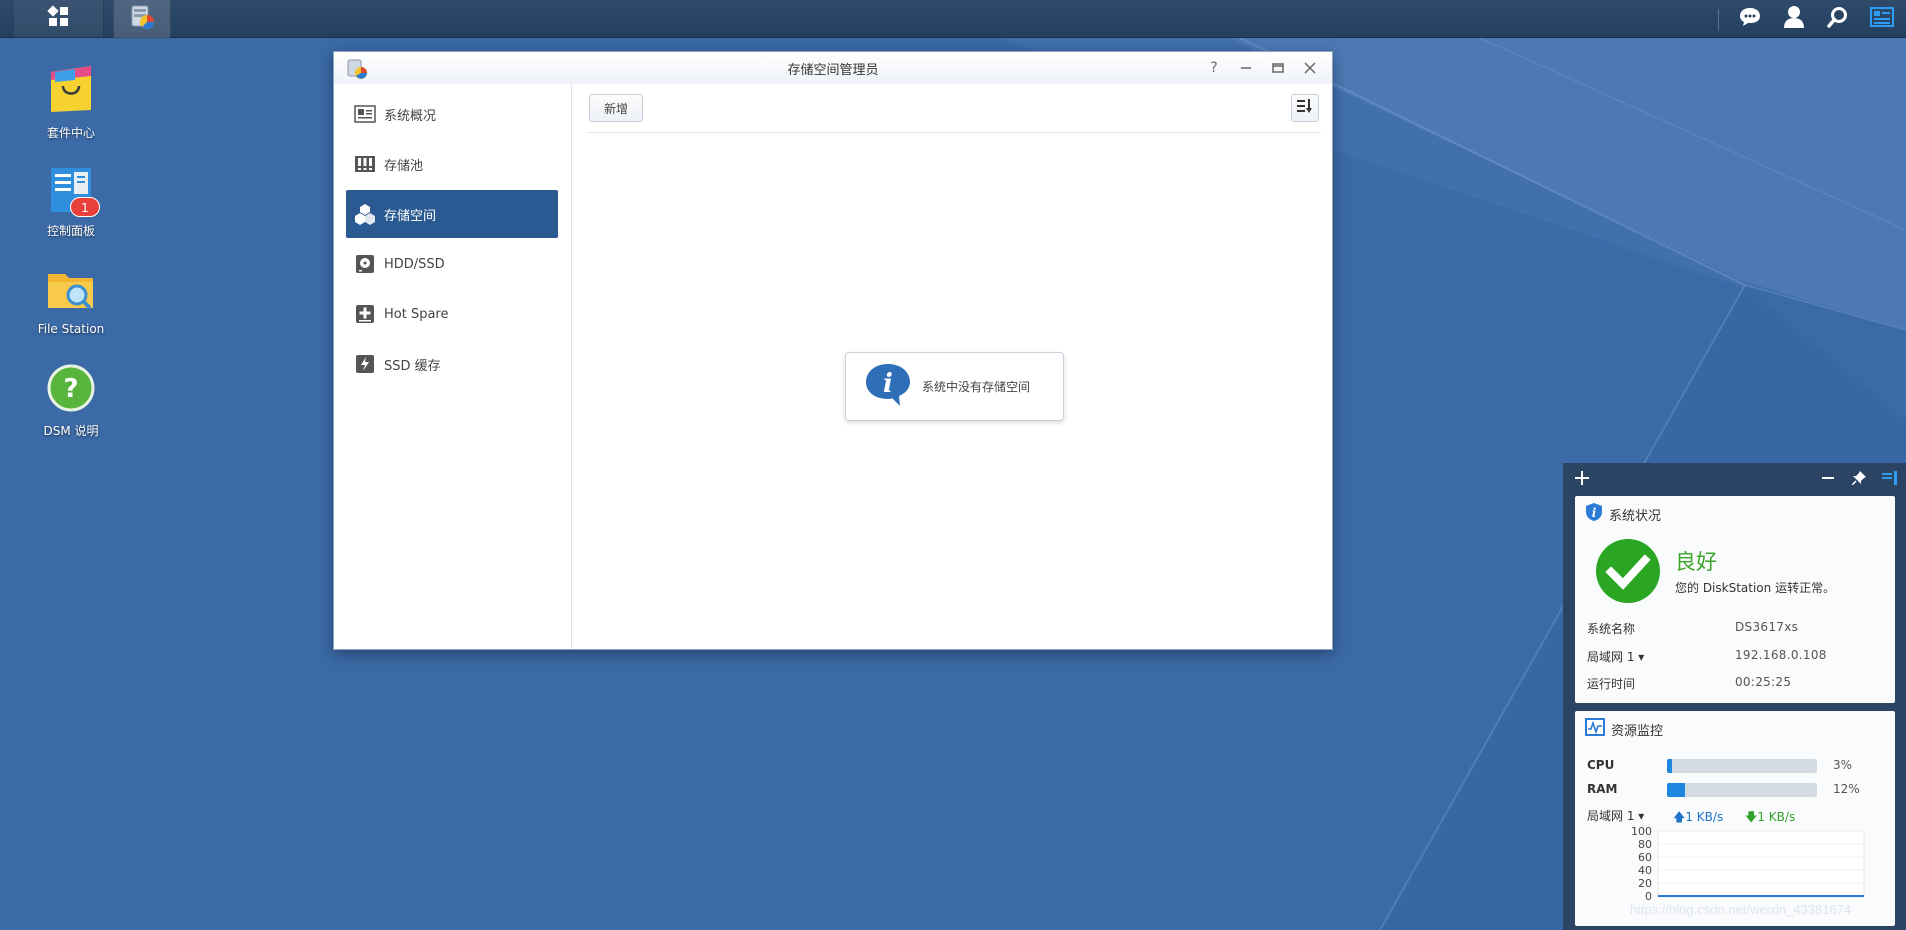 The width and height of the screenshot is (1906, 930). I want to click on pin-icon, so click(1859, 478).